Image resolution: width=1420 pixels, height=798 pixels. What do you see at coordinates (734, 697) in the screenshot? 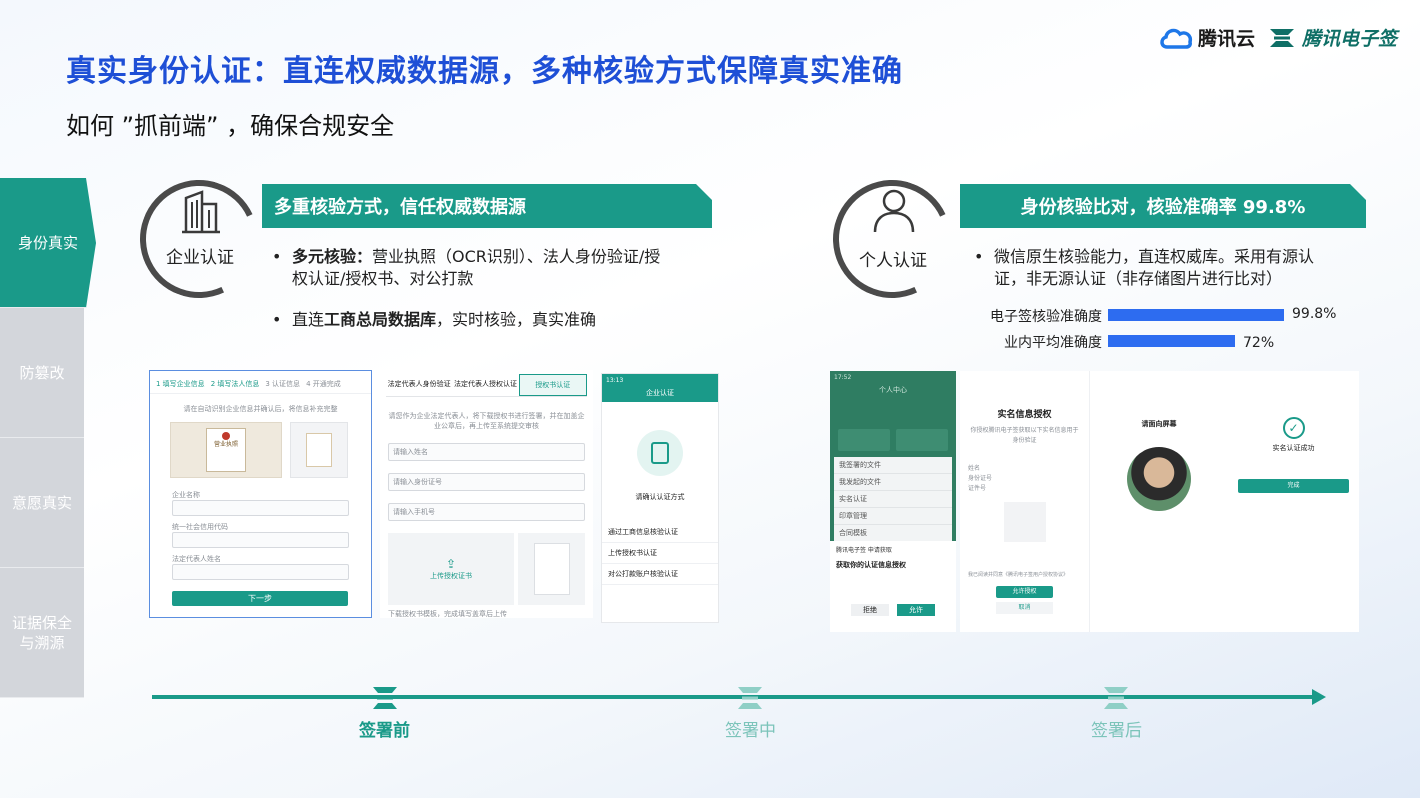
I see `timeline-line` at bounding box center [734, 697].